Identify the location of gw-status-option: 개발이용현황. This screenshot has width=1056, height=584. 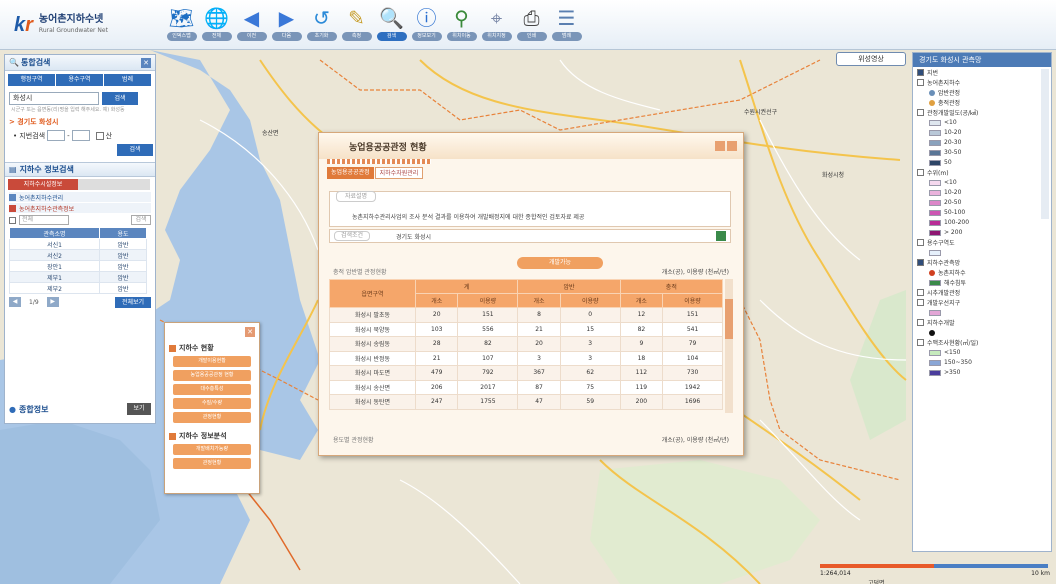
(212, 361).